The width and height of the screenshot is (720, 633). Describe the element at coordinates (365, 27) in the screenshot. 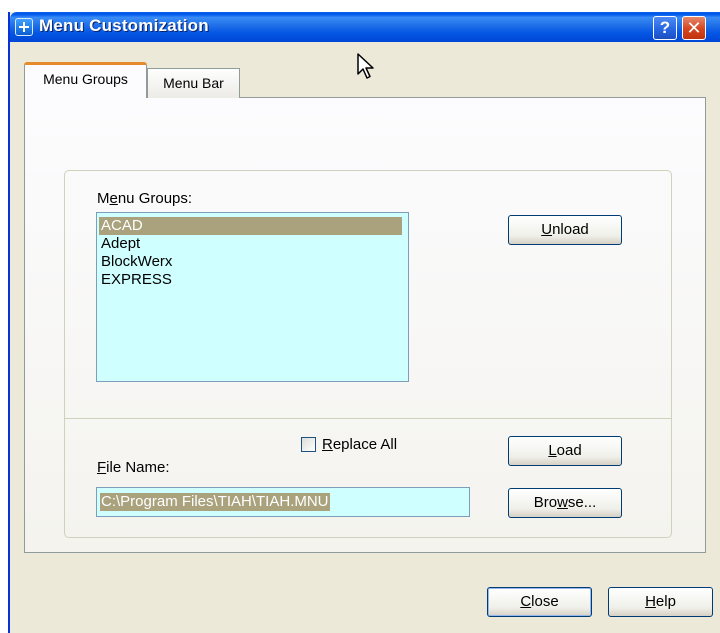

I see `title-bar: Menu Customization ? ✕` at that location.